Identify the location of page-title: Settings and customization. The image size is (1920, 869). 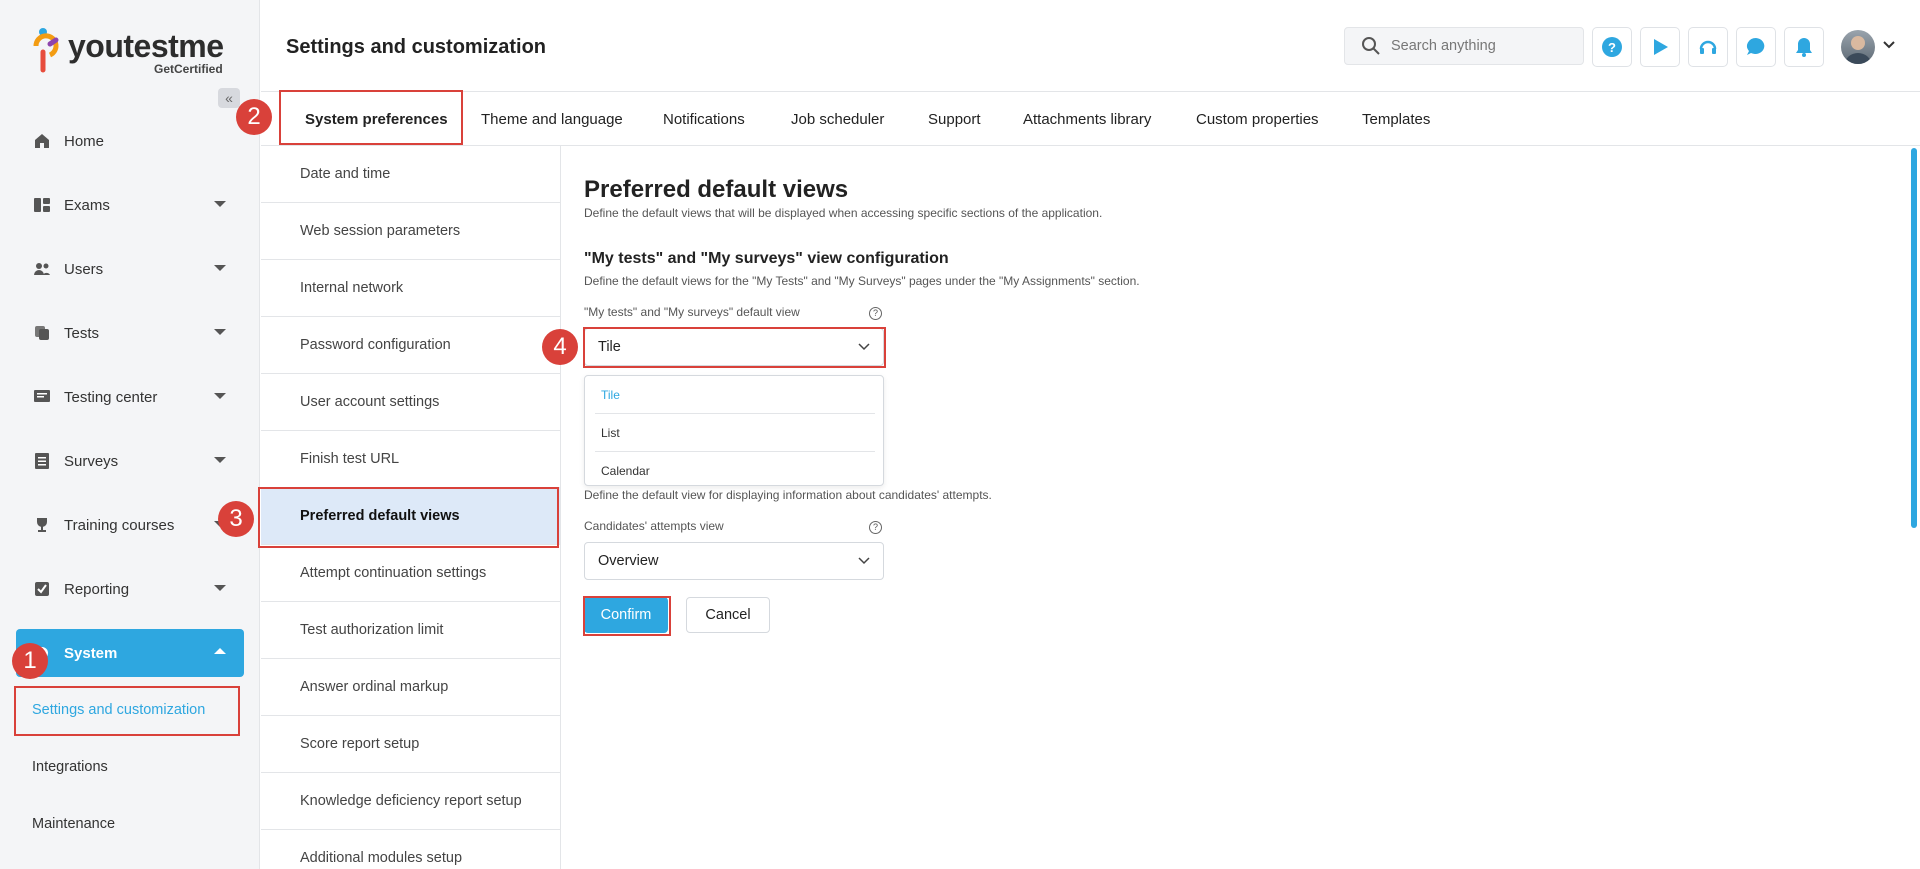
(416, 47).